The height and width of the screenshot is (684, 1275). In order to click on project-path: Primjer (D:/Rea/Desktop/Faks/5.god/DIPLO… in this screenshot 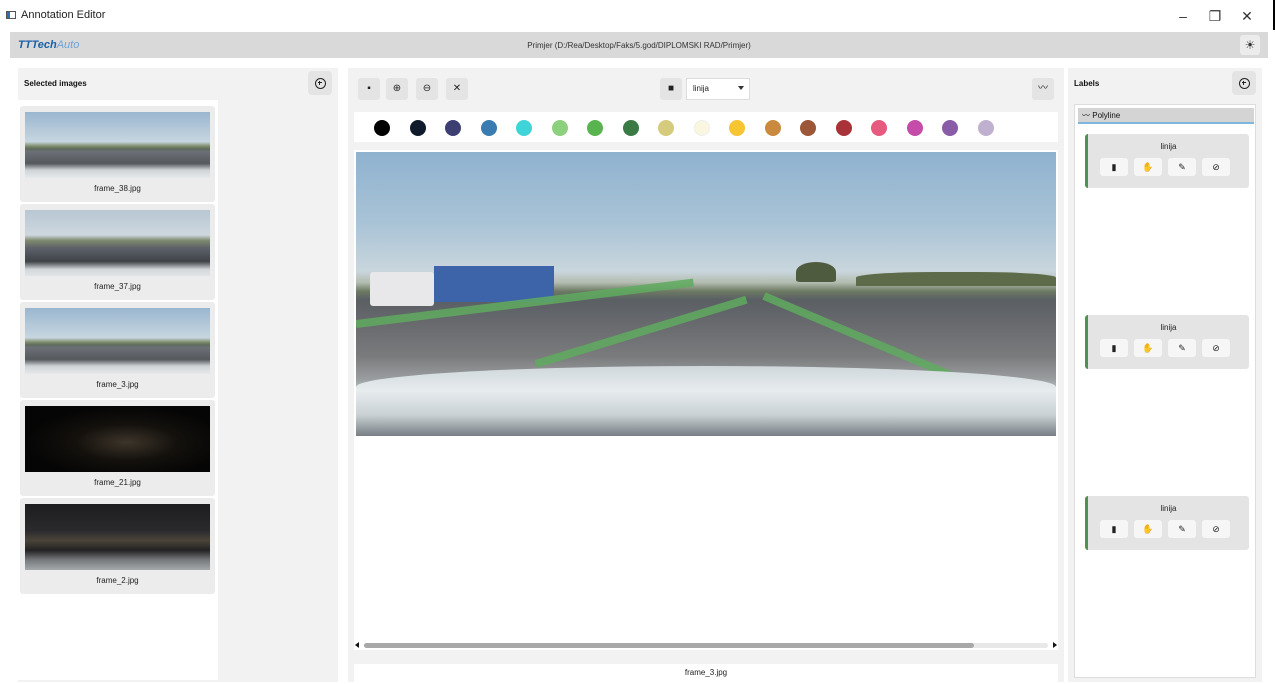, I will do `click(639, 45)`.